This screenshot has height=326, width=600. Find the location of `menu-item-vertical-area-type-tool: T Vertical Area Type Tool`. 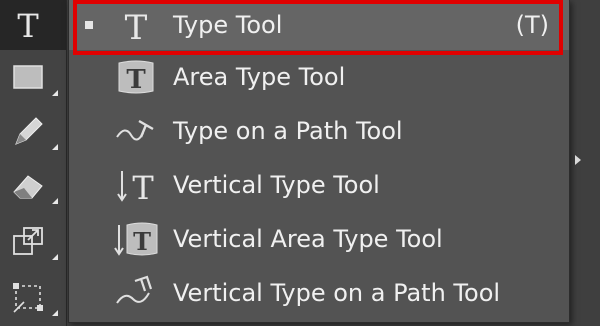

menu-item-vertical-area-type-tool: T Vertical Area Type Tool is located at coordinates (319, 239).